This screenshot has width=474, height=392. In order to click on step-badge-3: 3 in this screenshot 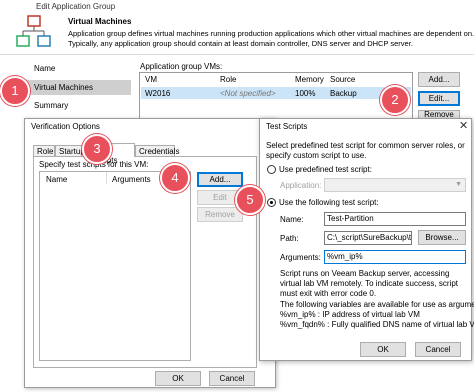, I will do `click(97, 149)`.